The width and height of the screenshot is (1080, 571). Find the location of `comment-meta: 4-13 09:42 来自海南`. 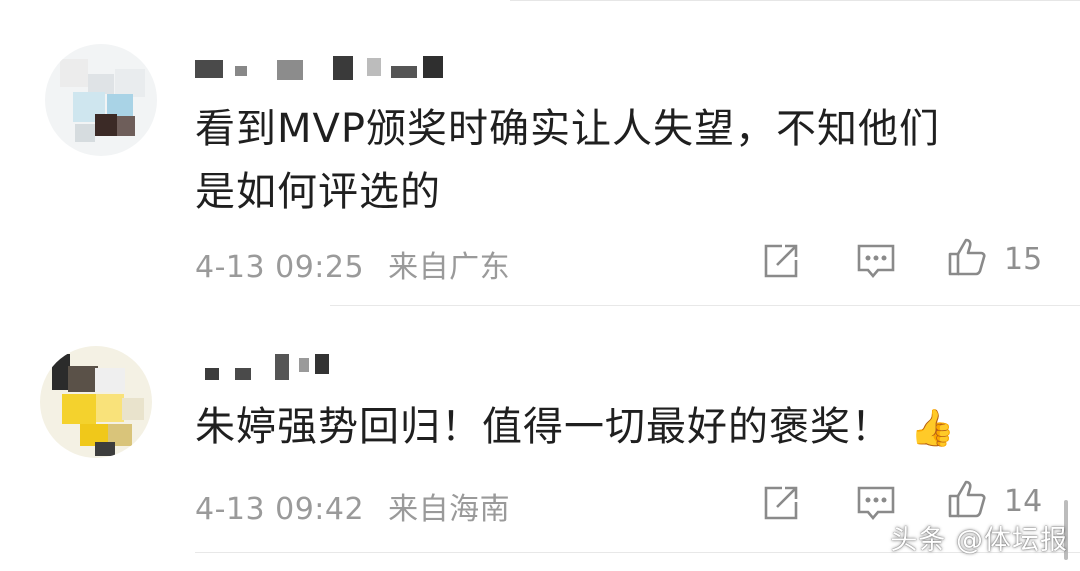

comment-meta: 4-13 09:42 来自海南 is located at coordinates (359, 506).